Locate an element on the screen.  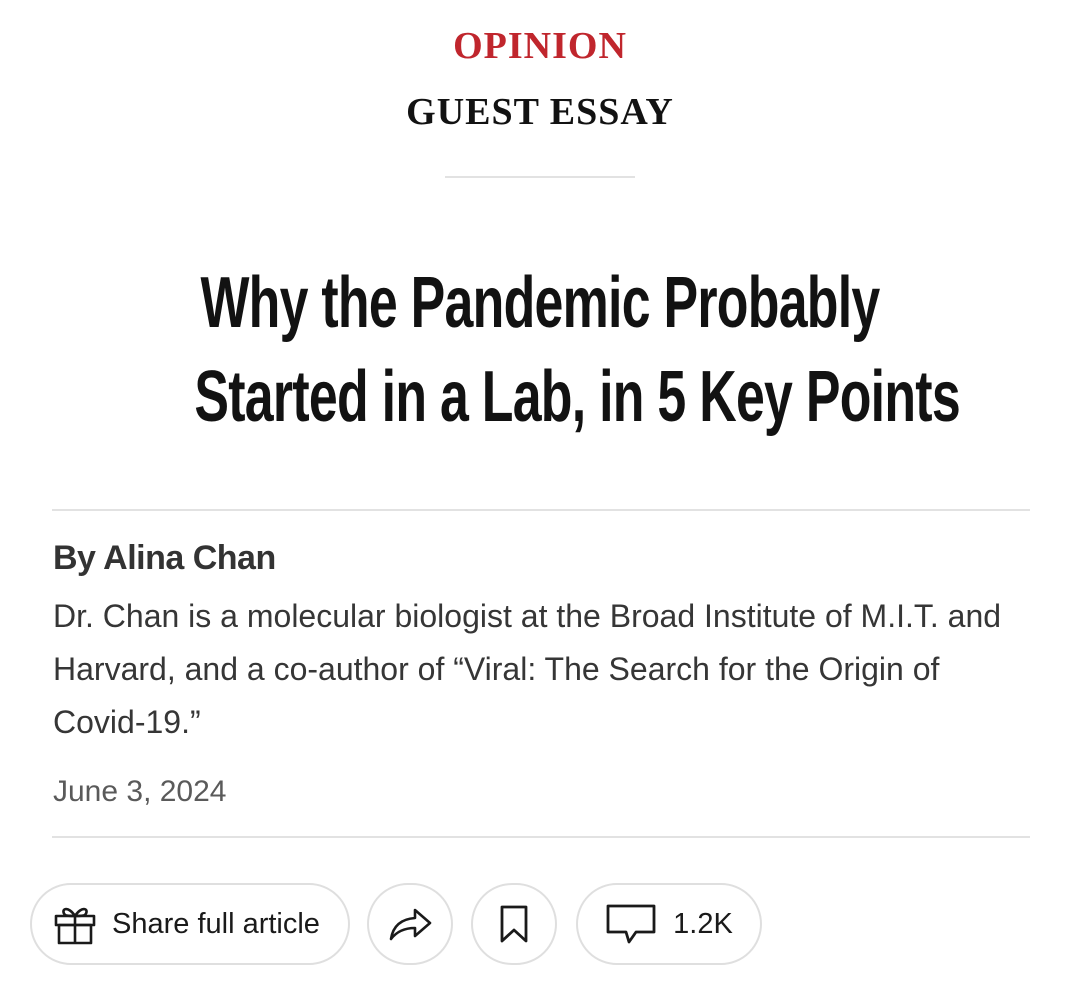
share-arrow-icon is located at coordinates (410, 924).